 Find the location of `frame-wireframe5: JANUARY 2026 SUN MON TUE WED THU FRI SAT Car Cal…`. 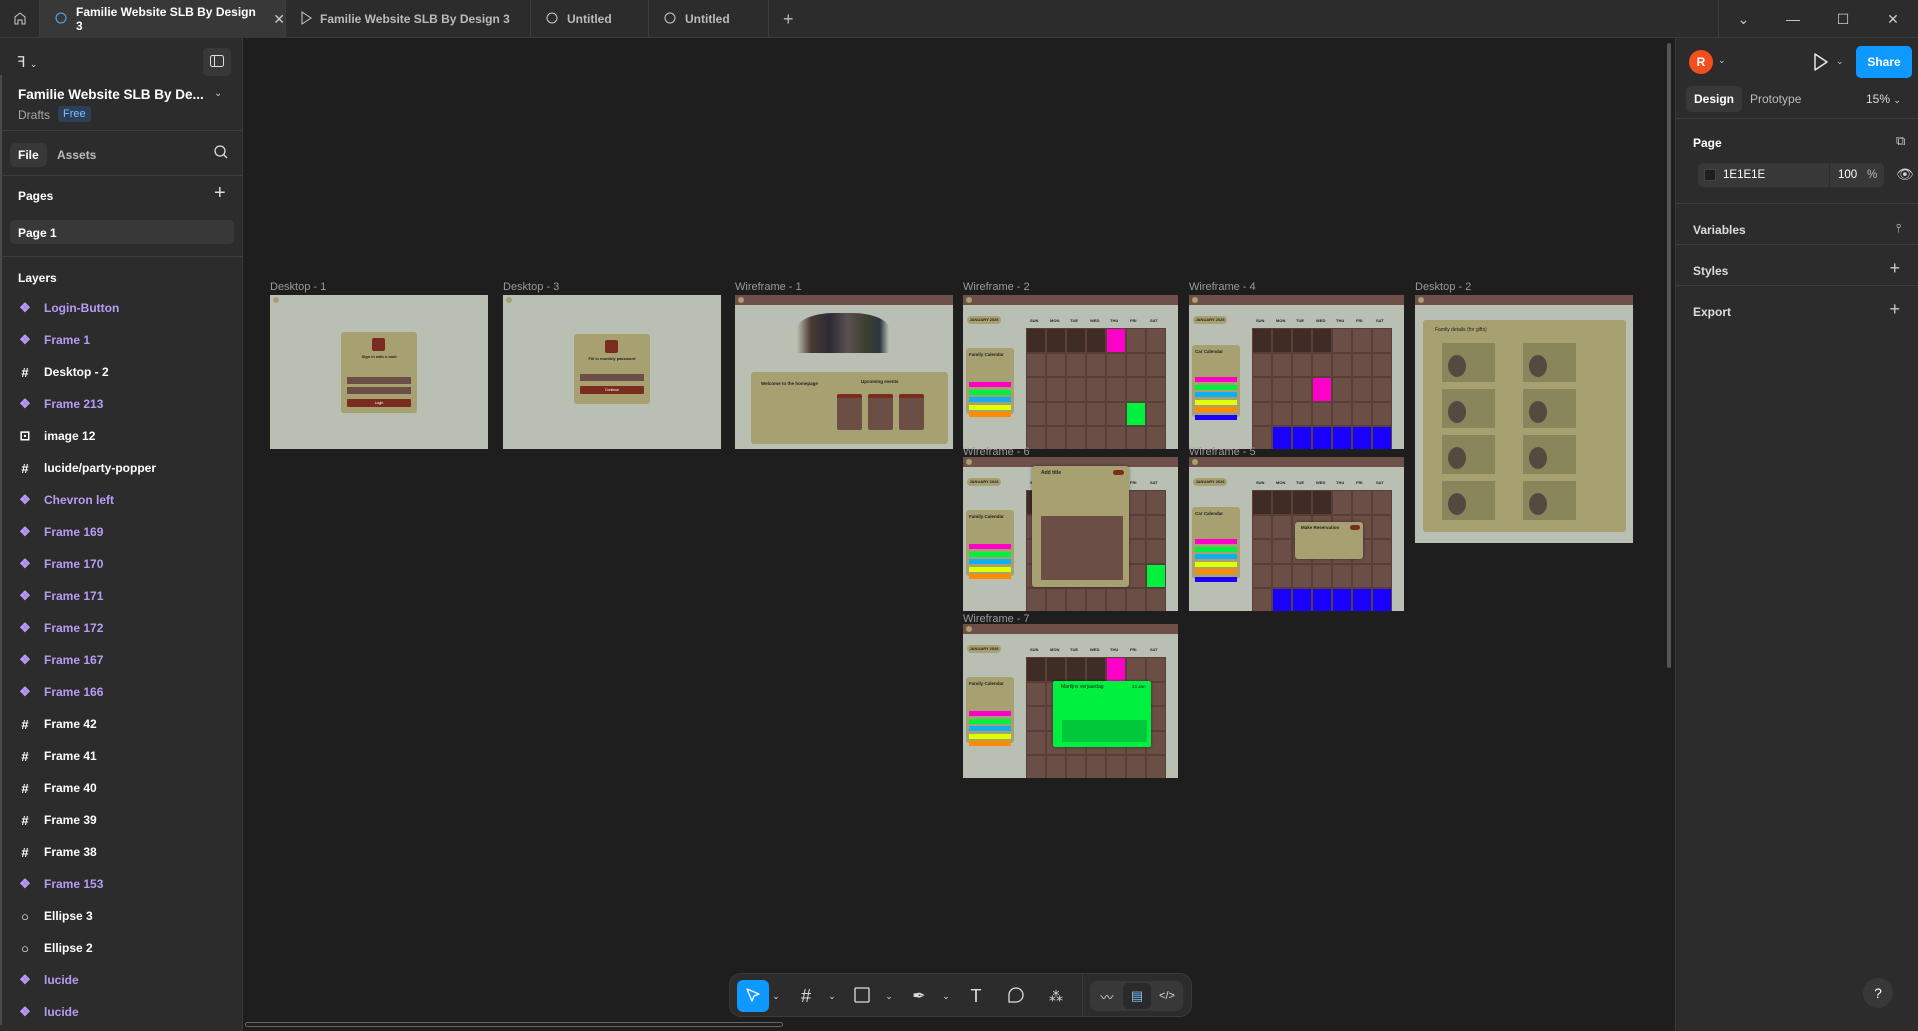

frame-wireframe5: JANUARY 2026 SUN MON TUE WED THU FRI SAT Car Cal… is located at coordinates (1296, 534).